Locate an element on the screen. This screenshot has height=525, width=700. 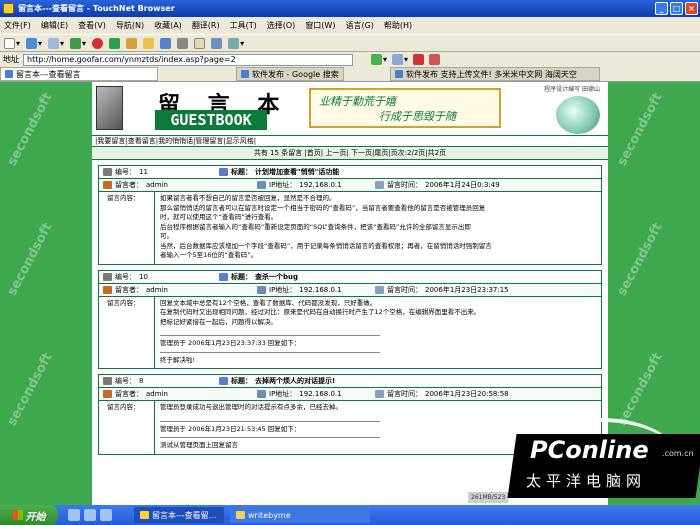
taskbar-item-folder: writebyme is located at coordinates (300, 515).